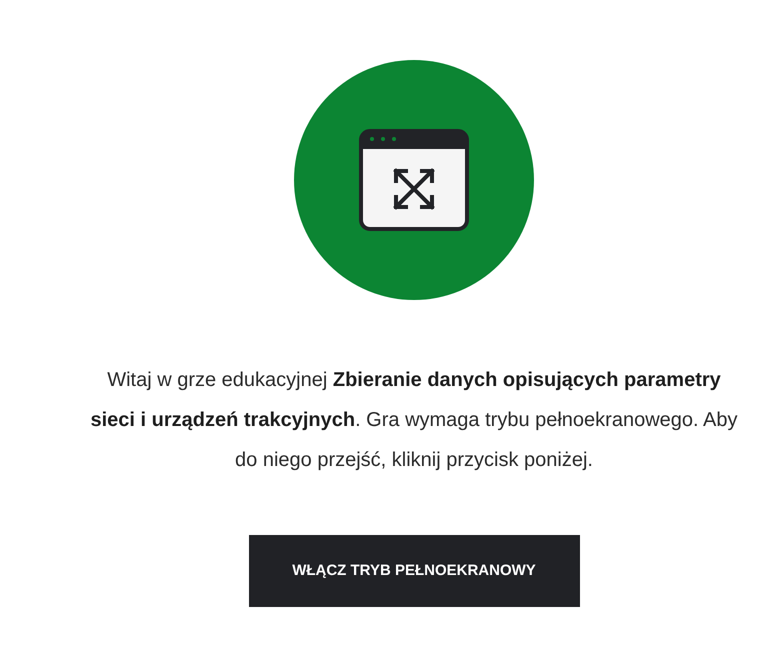 The image size is (782, 663). I want to click on fullscreen-window-icon, so click(414, 180).